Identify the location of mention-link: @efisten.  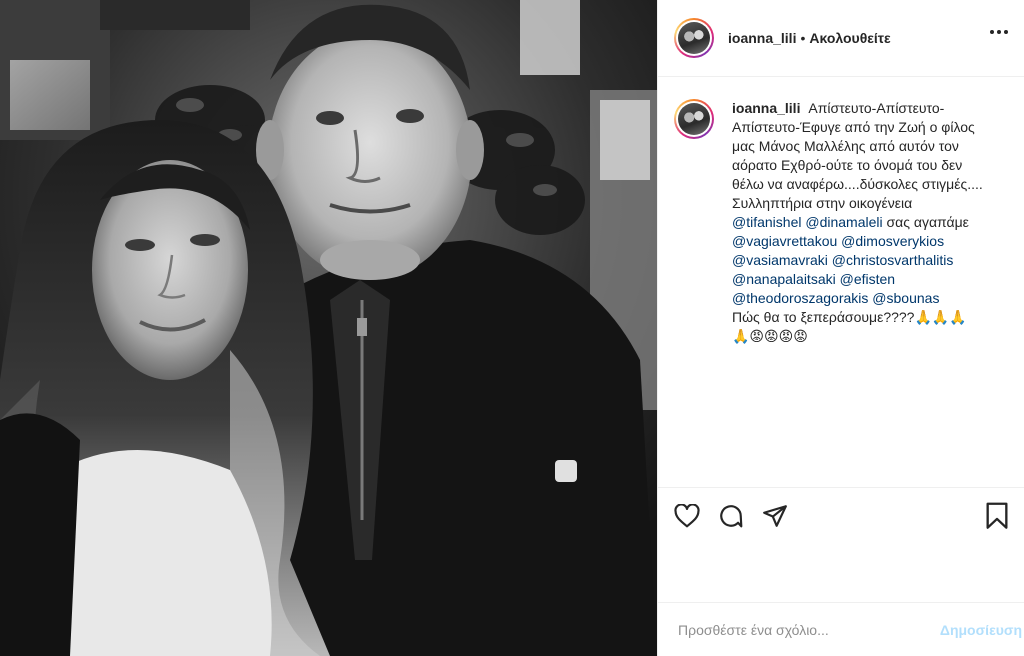
(867, 279).